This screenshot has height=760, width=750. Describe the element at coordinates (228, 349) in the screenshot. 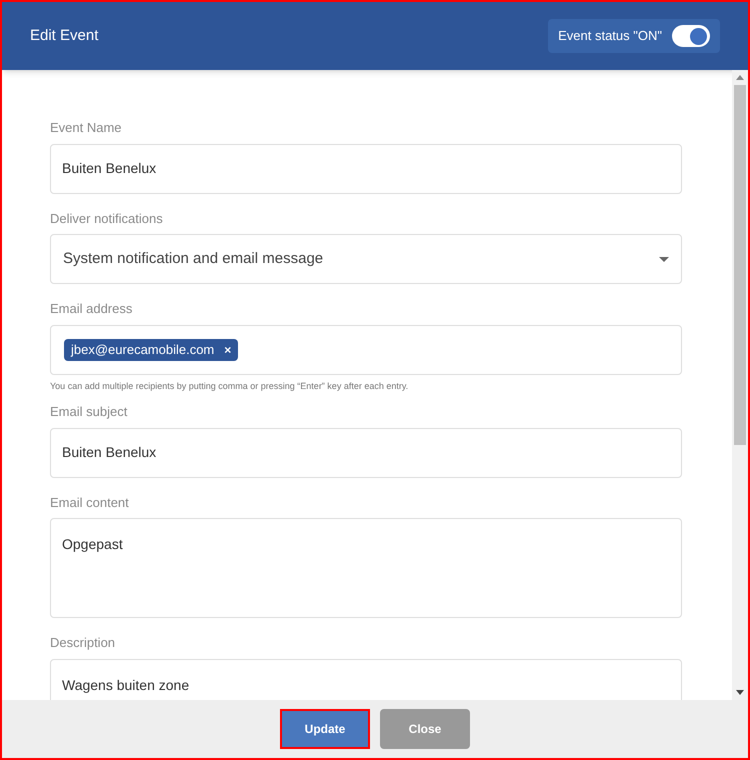

I see `remove-tag-button: ×` at that location.